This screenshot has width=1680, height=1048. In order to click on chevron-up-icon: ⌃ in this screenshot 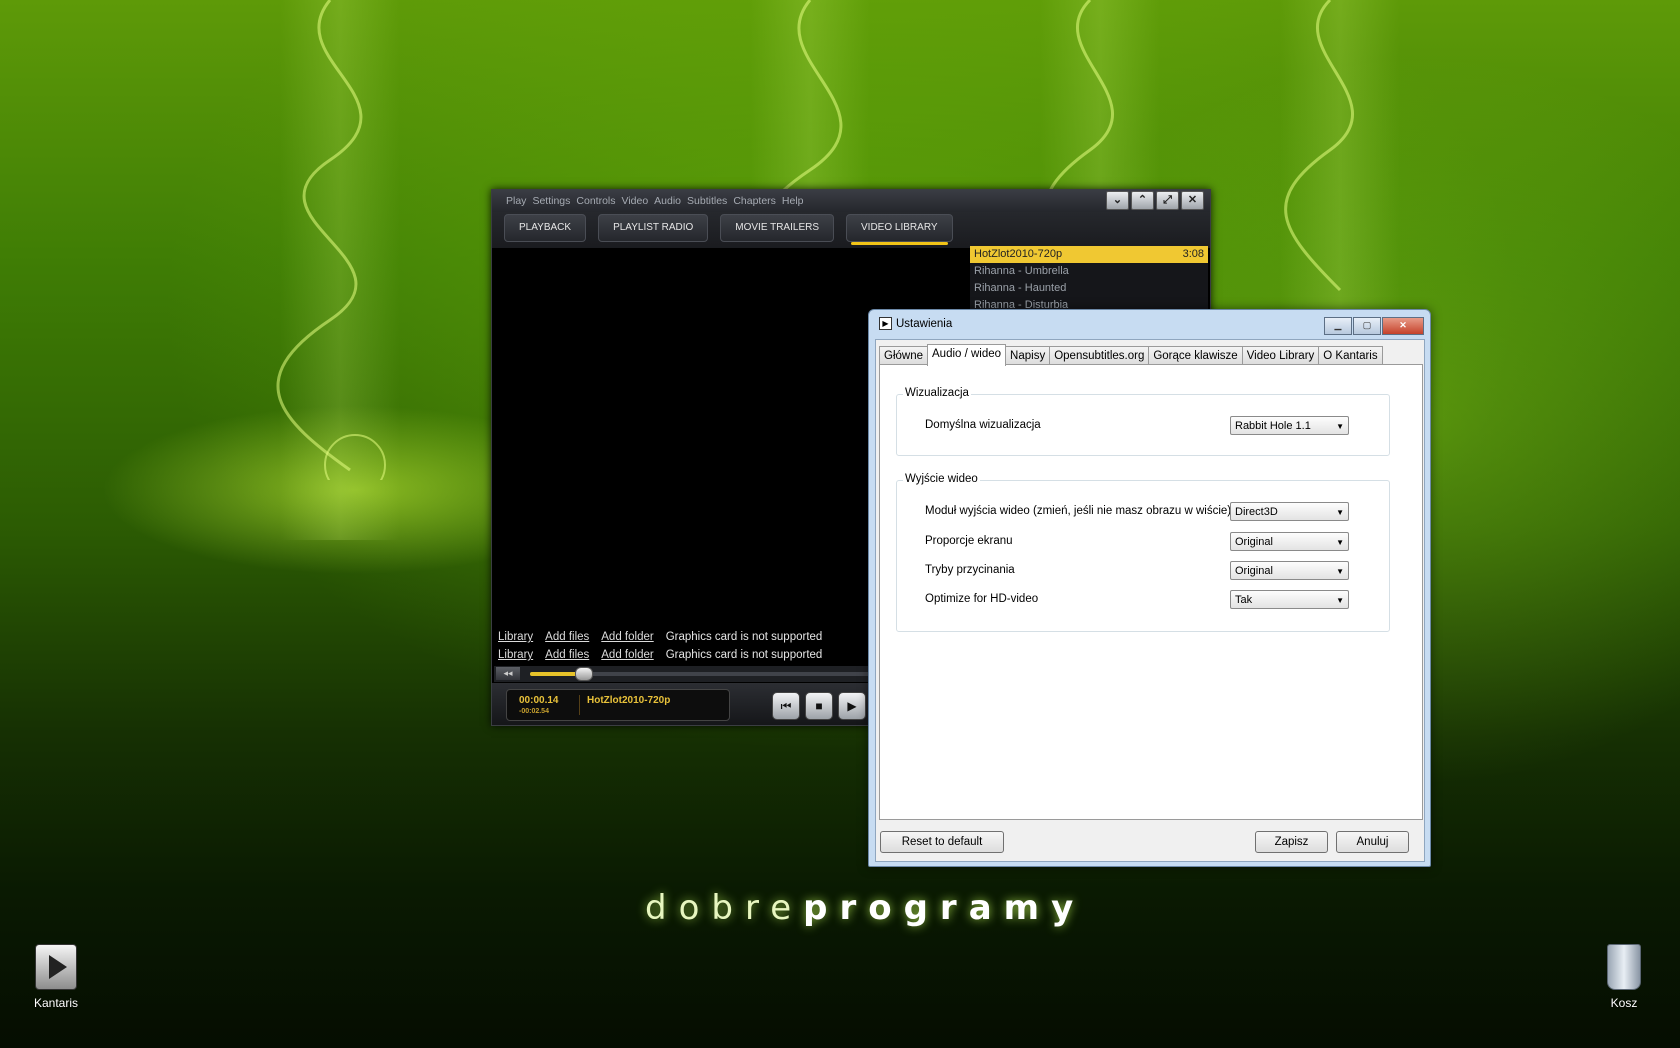, I will do `click(1142, 200)`.